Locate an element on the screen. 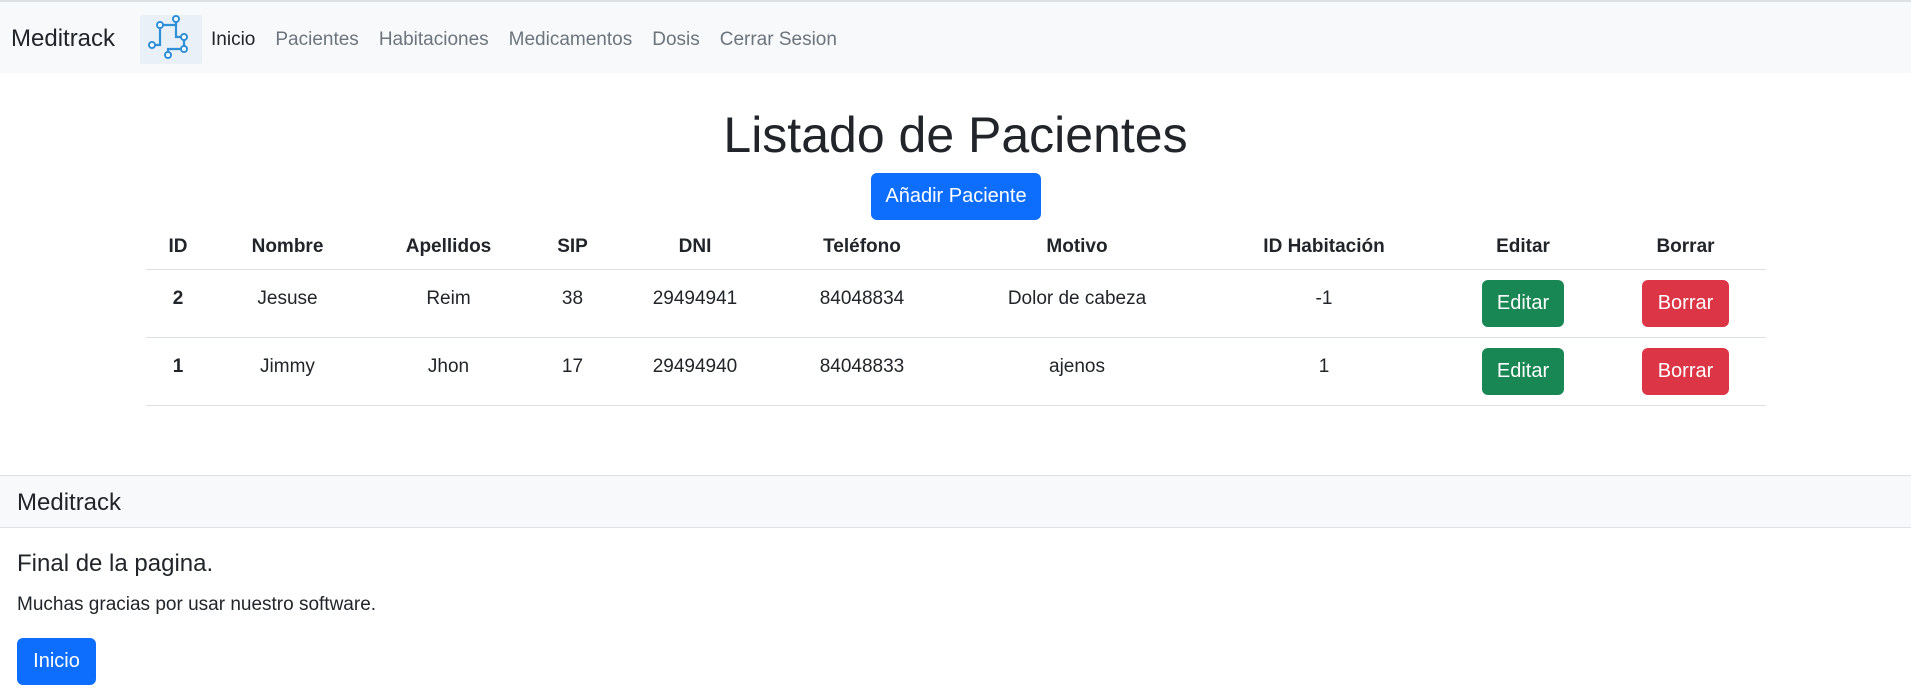 The image size is (1911, 696). footer-header: Meditrack is located at coordinates (955, 501).